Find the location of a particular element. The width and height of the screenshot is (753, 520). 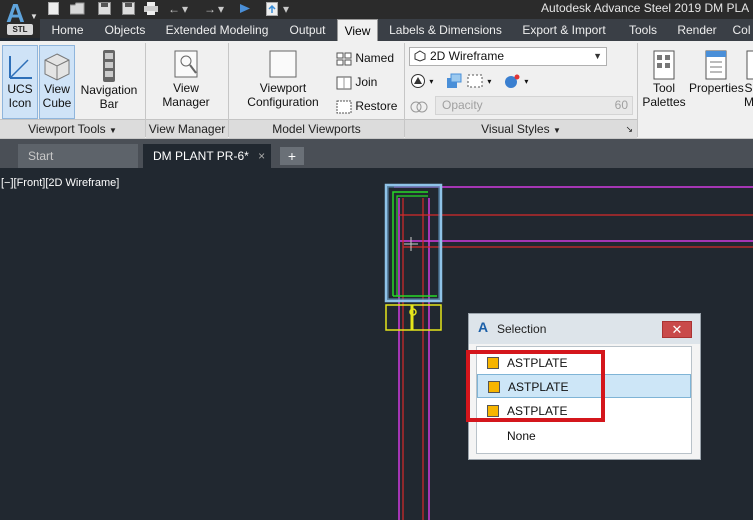

navigation-bar-icon is located at coordinates (109, 66).